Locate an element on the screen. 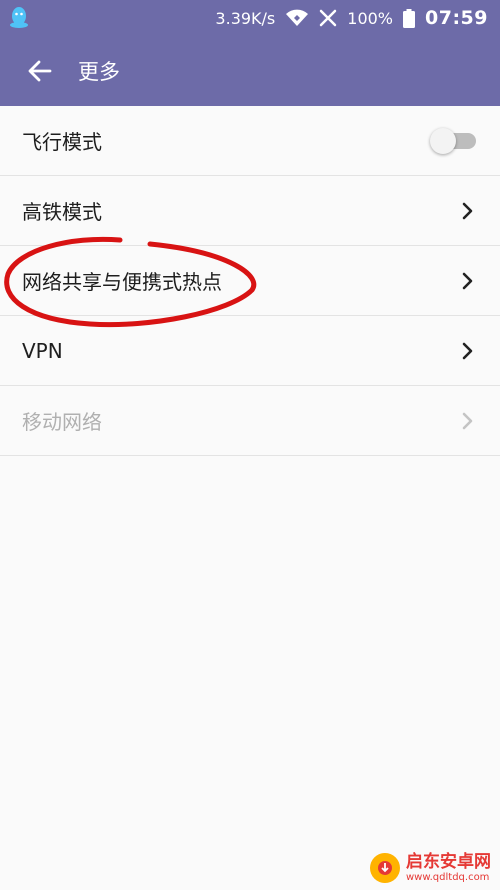 The height and width of the screenshot is (890, 500). page-title: 更多 is located at coordinates (99, 72).